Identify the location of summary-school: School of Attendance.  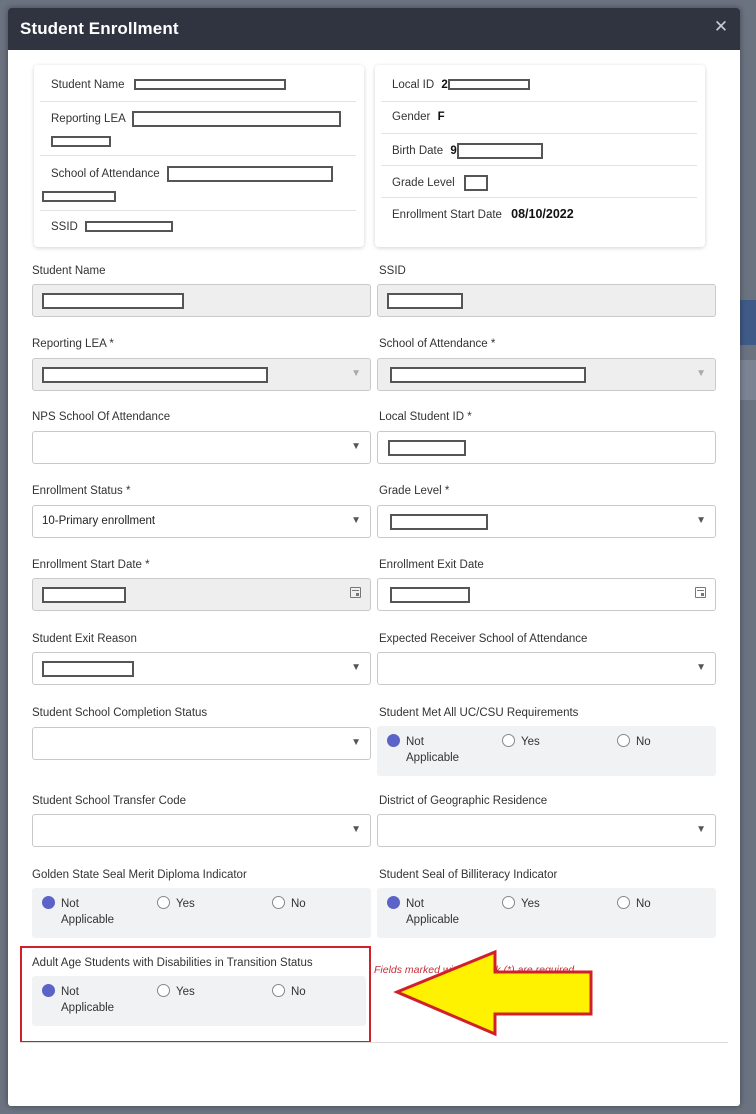
(192, 174).